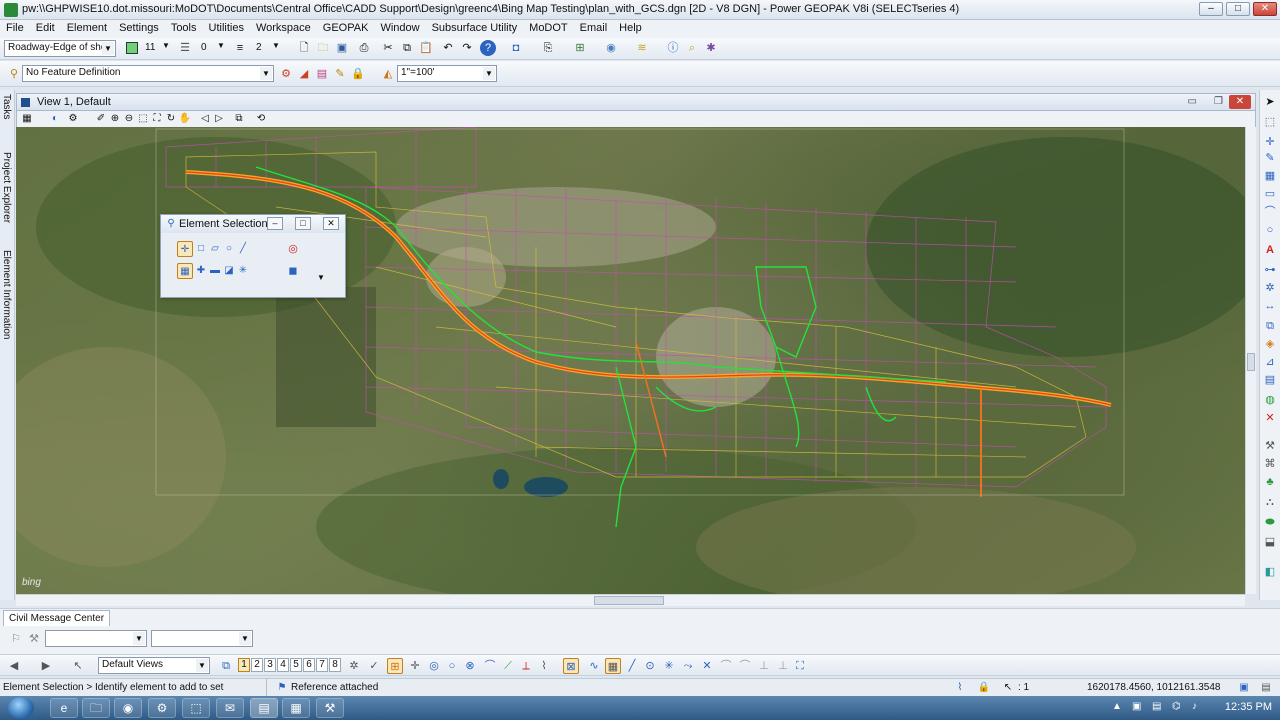 The width and height of the screenshot is (1280, 720). Describe the element at coordinates (374, 666) in the screenshot. I see `accudraw-icon: ✓` at that location.